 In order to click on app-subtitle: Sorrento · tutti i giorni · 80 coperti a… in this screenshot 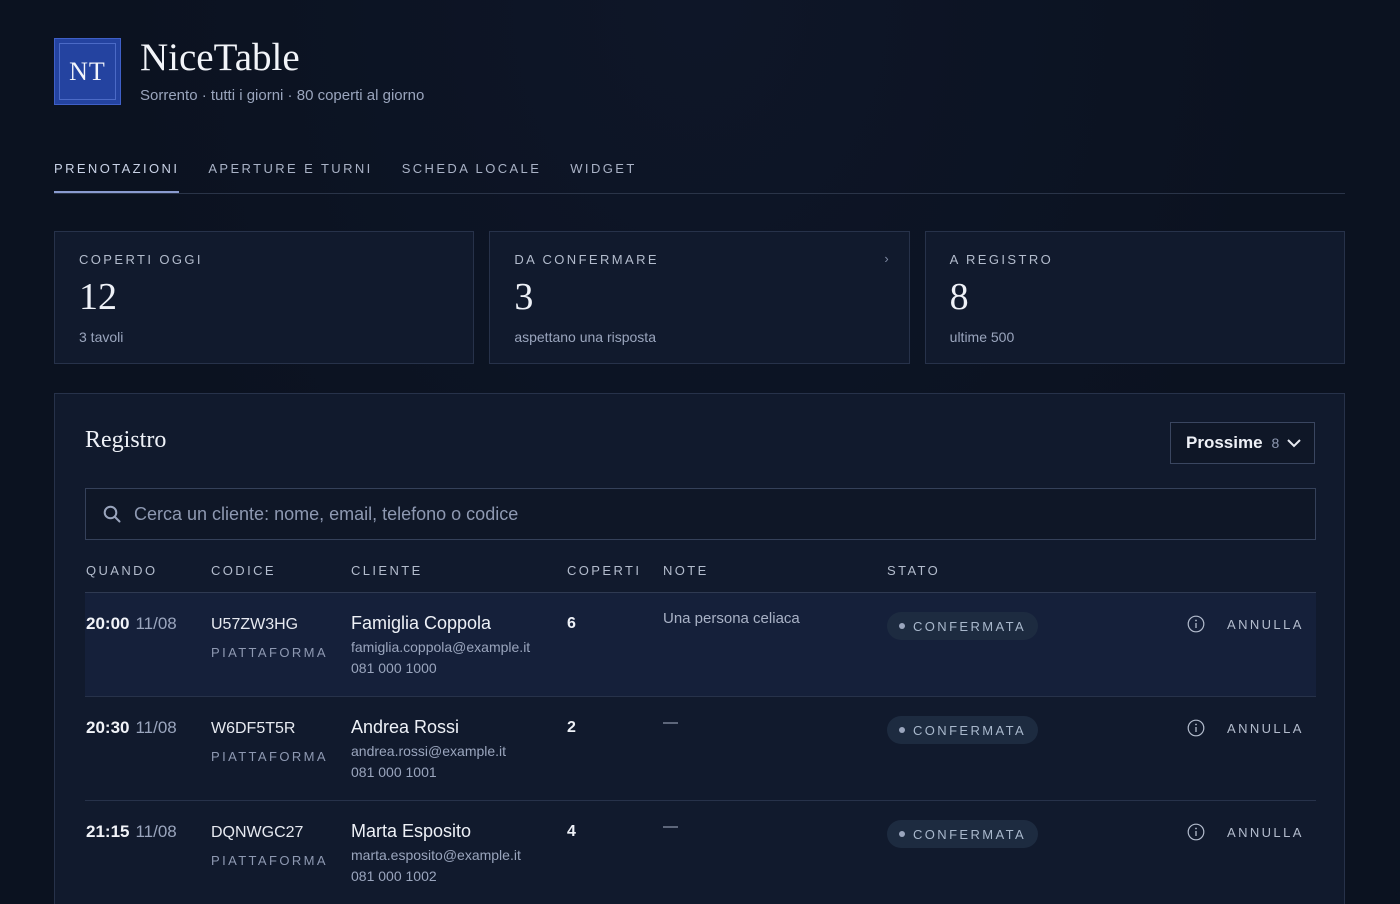, I will do `click(282, 95)`.